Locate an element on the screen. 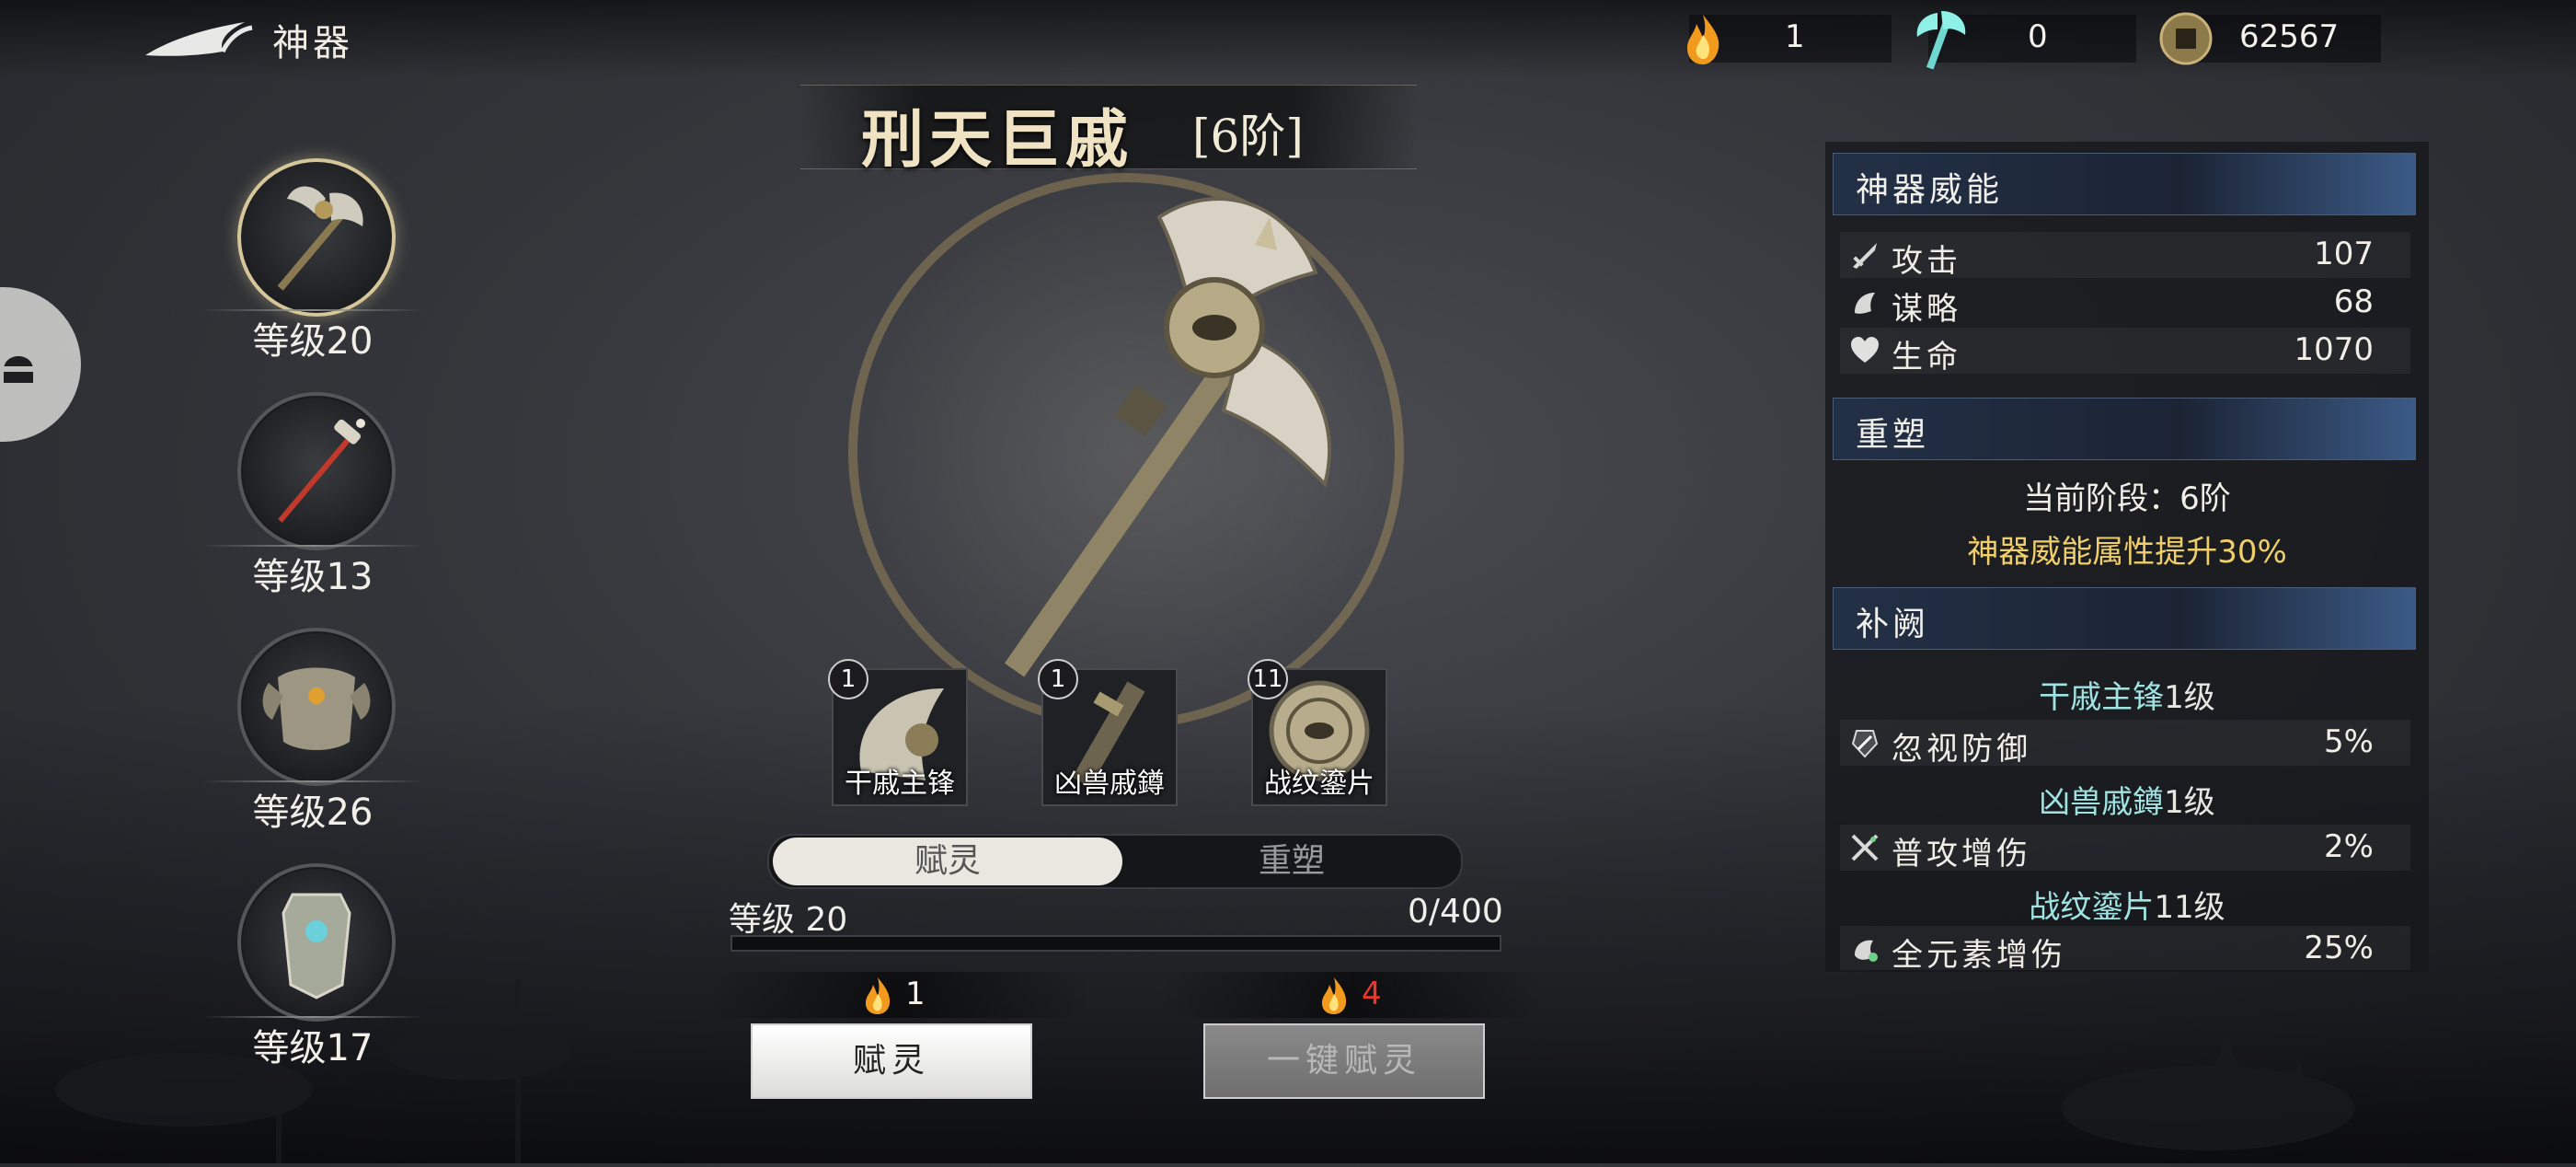 The width and height of the screenshot is (2576, 1167). equip-slot-axe is located at coordinates (316, 237).